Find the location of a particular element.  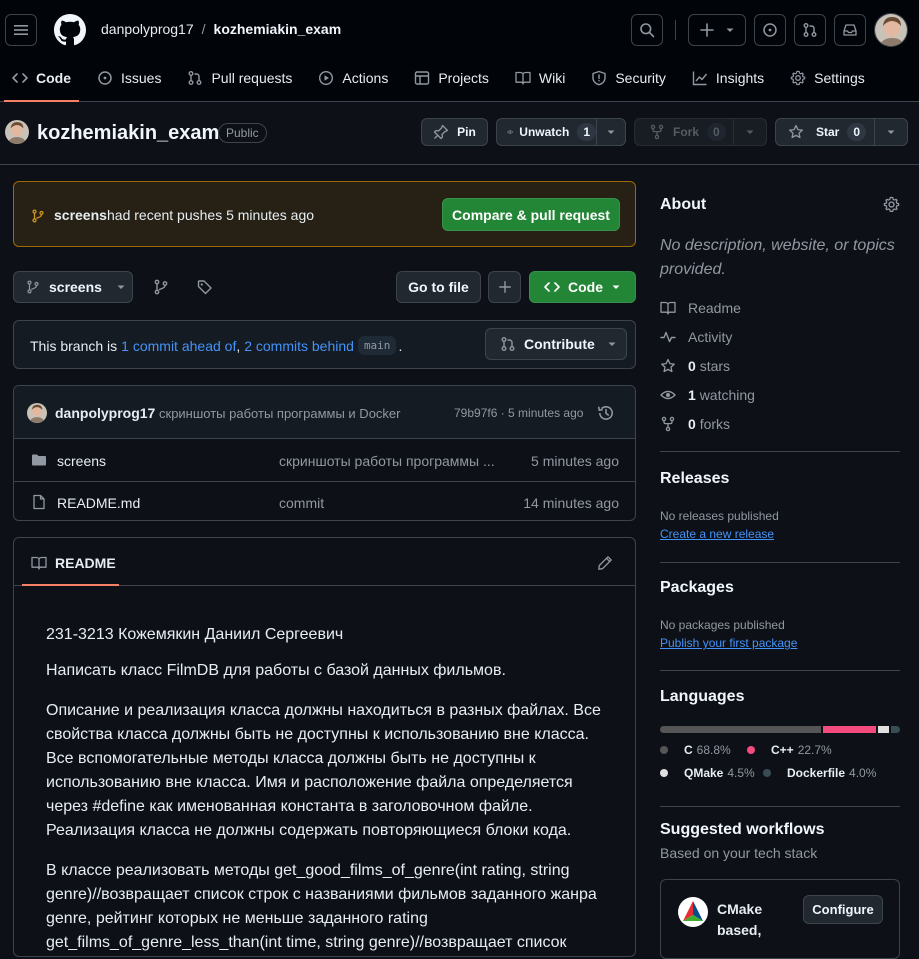

avatar is located at coordinates (891, 30).